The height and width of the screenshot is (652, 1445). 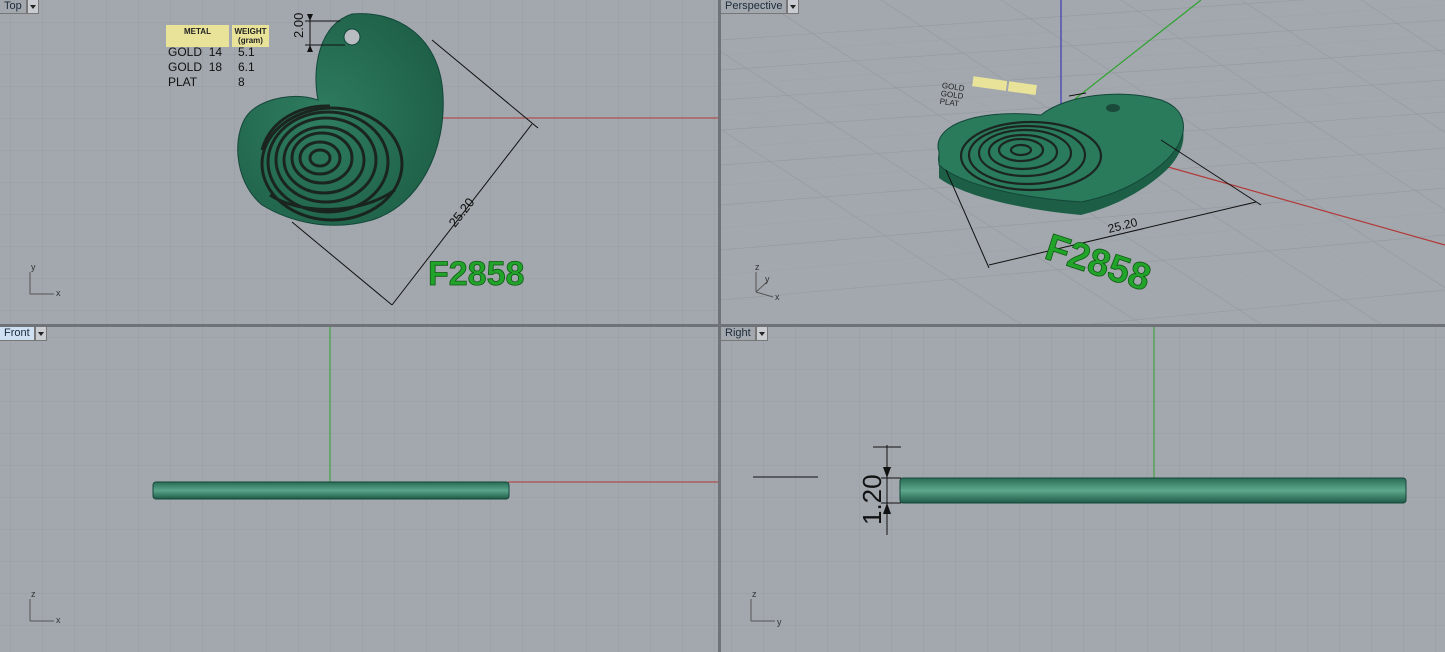 What do you see at coordinates (298, 25) in the screenshot?
I see `dim-hole-offset: 2.00` at bounding box center [298, 25].